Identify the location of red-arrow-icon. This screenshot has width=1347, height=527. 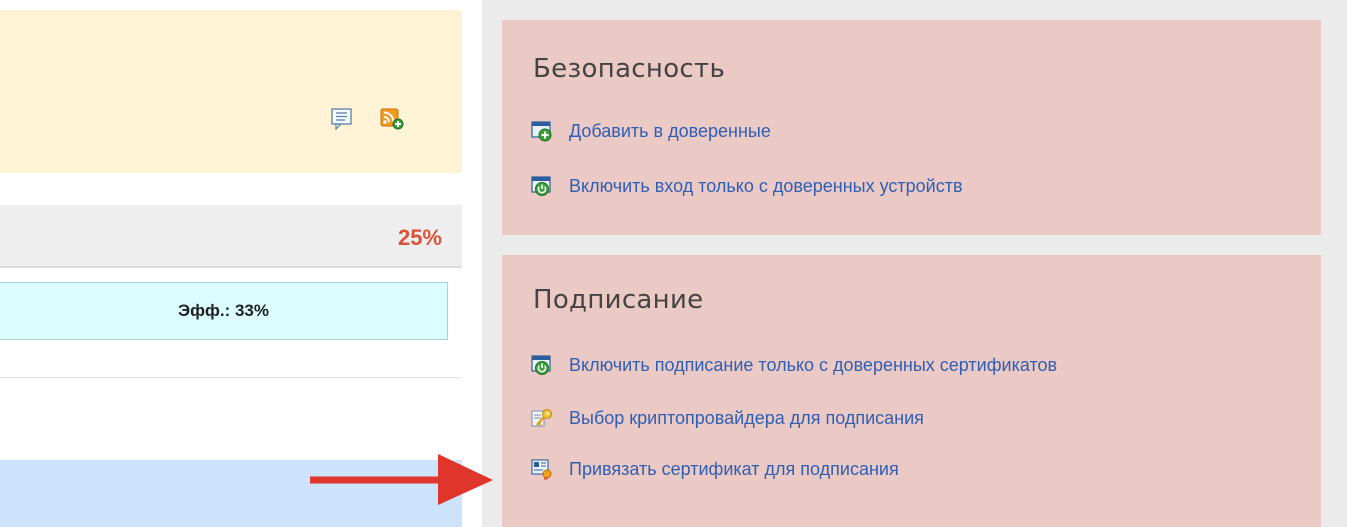
(401, 479).